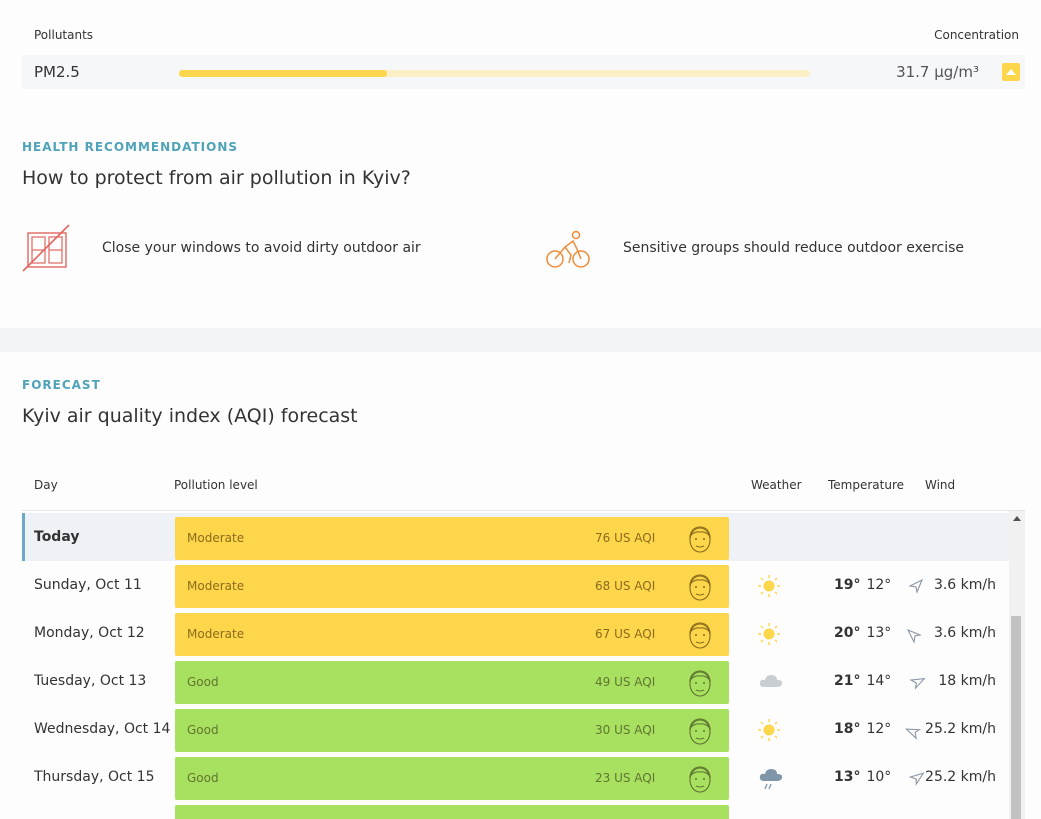 The width and height of the screenshot is (1041, 819). What do you see at coordinates (1016, 717) in the screenshot?
I see `scroll-thumb` at bounding box center [1016, 717].